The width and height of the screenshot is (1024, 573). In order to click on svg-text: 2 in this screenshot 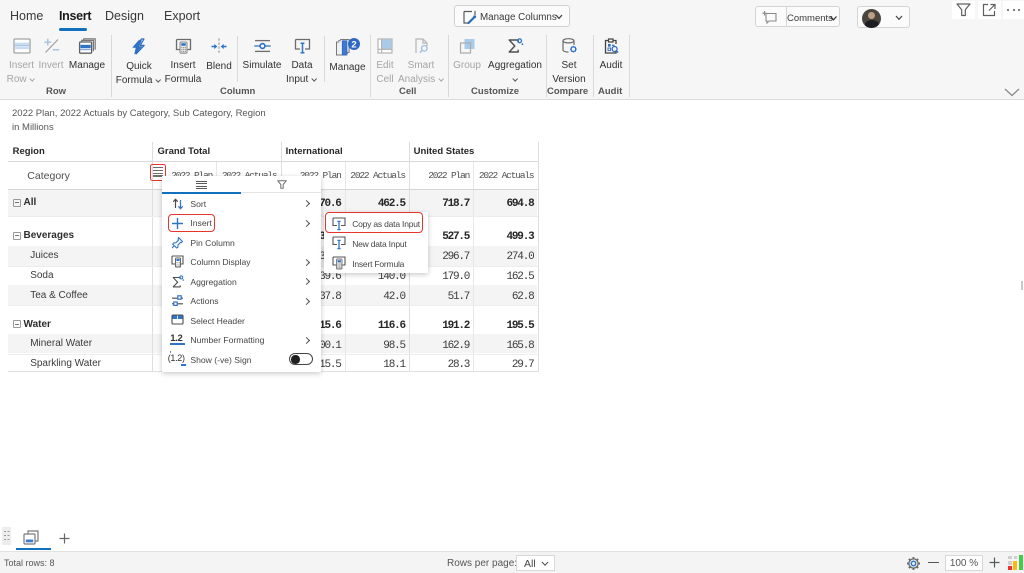, I will do `click(353, 44)`.